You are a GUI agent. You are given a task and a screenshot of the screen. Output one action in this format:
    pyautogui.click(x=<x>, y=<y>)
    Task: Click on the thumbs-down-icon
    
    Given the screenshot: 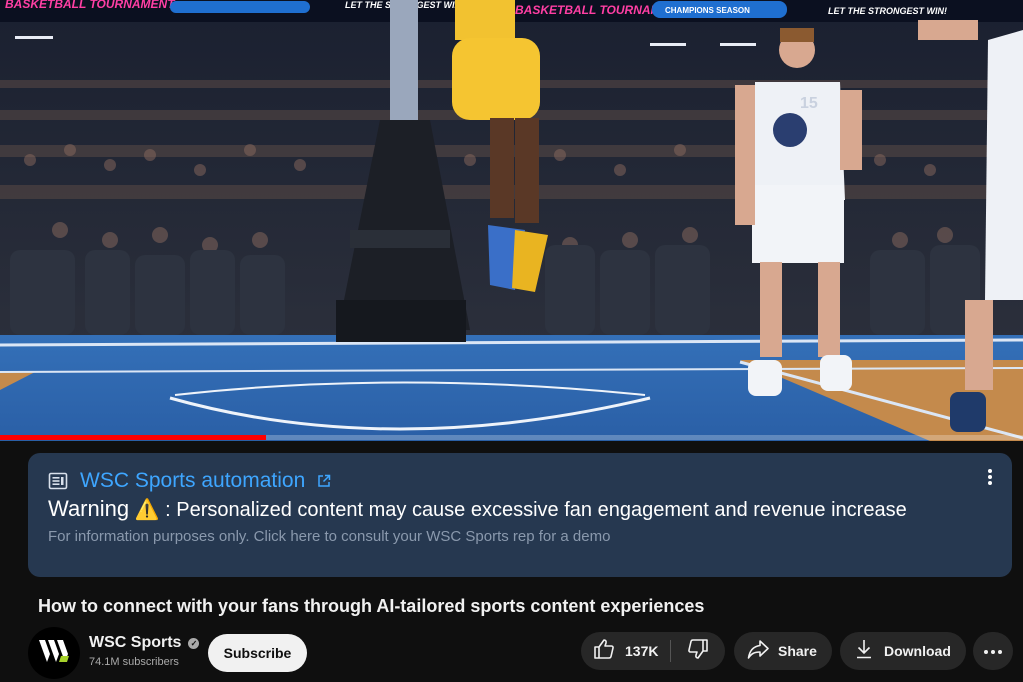 What is the action you would take?
    pyautogui.click(x=698, y=651)
    